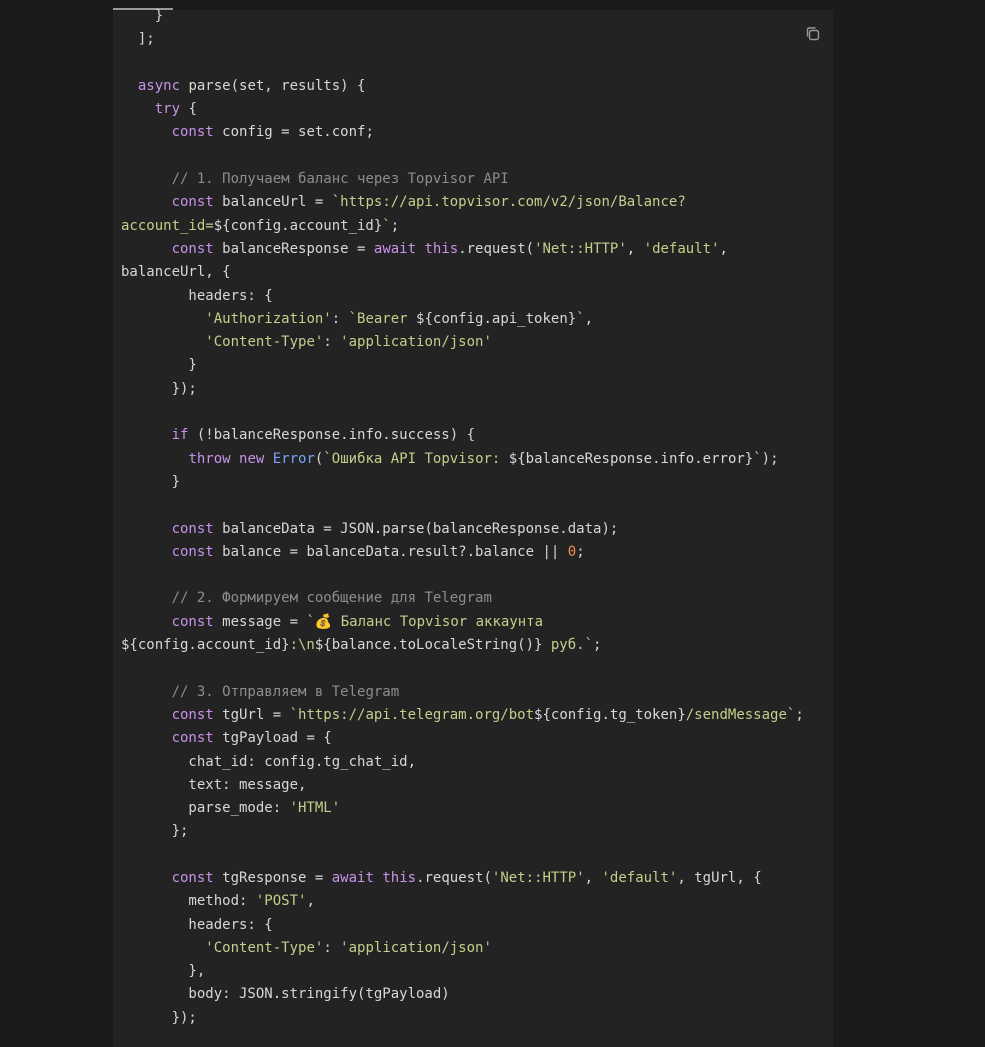  I want to click on code-line: headers: {, so click(471, 925).